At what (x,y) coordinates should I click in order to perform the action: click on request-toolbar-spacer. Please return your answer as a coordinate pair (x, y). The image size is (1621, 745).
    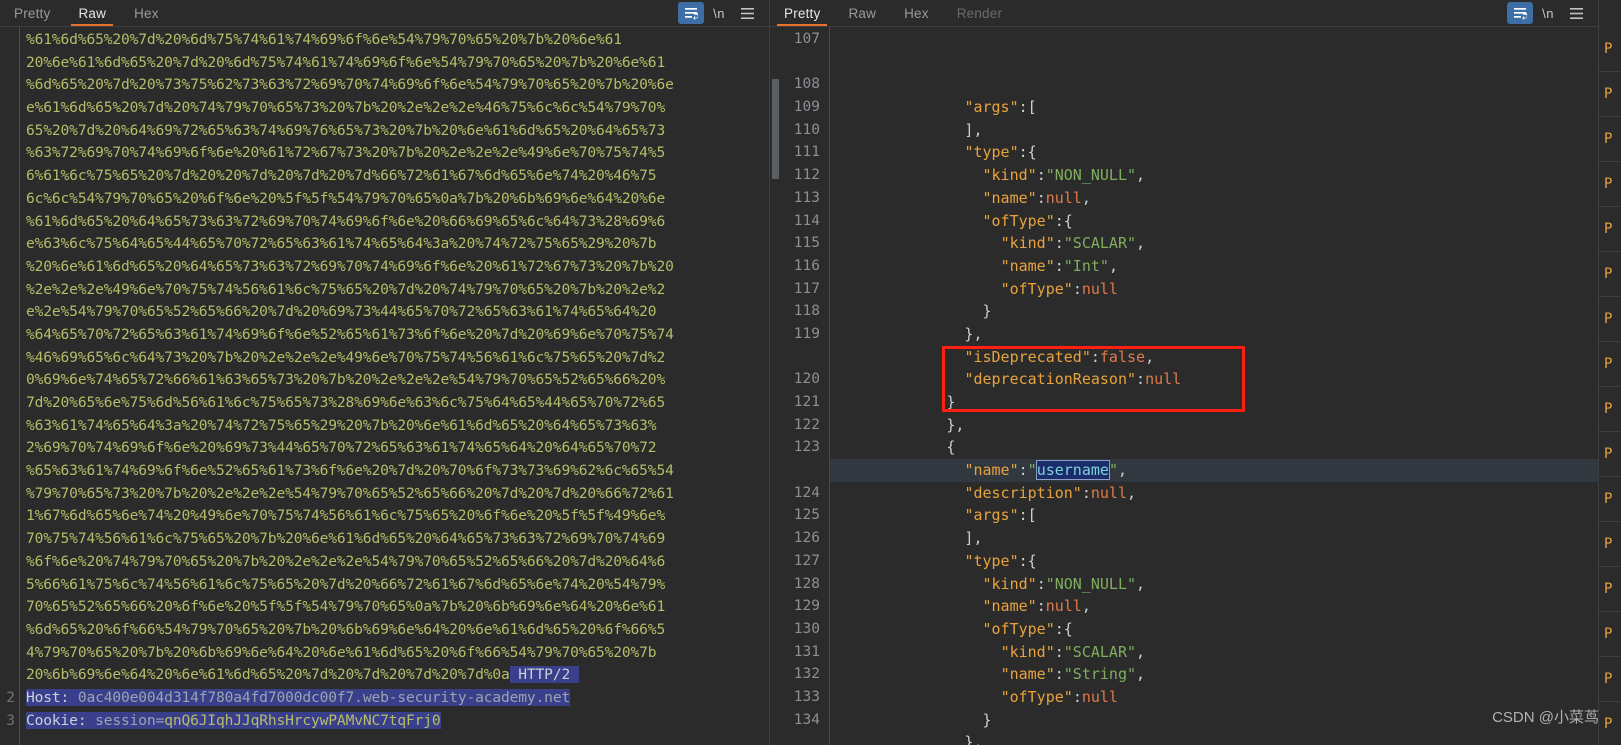
    Looking at the image, I should click on (425, 13).